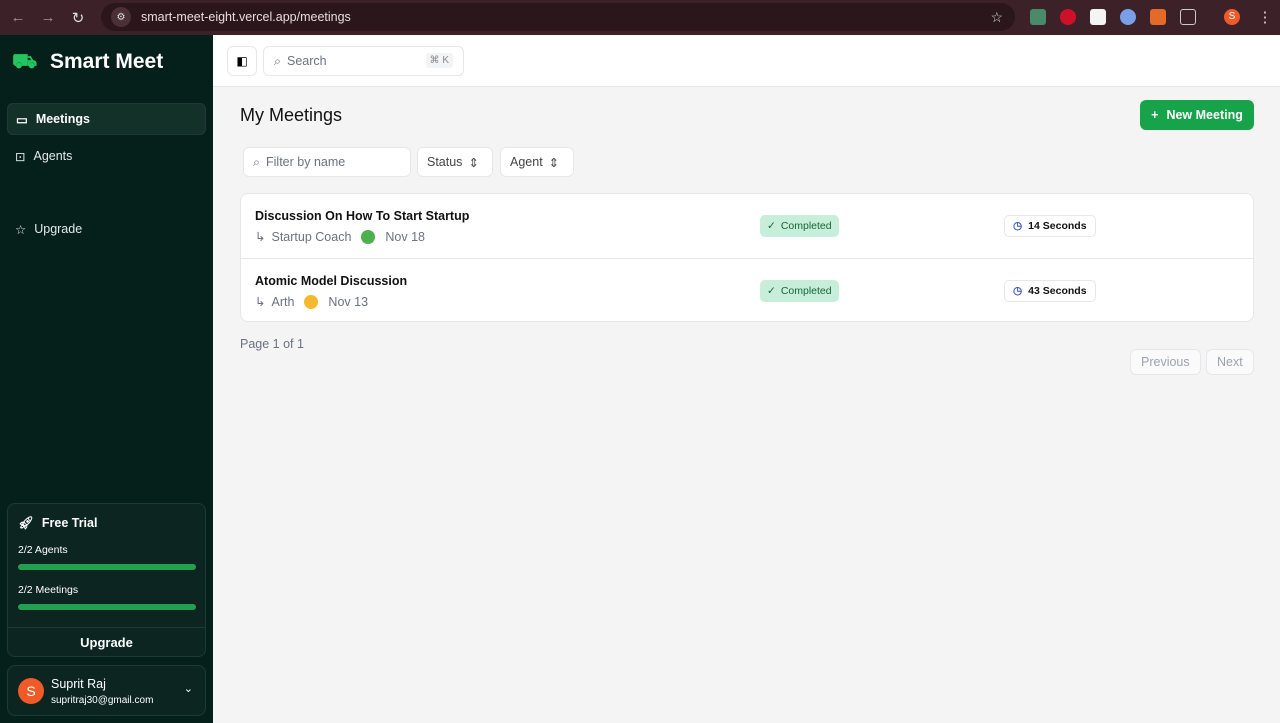 Image resolution: width=1280 pixels, height=723 pixels. Describe the element at coordinates (1265, 17) in the screenshot. I see `menu-icon: ⋮` at that location.